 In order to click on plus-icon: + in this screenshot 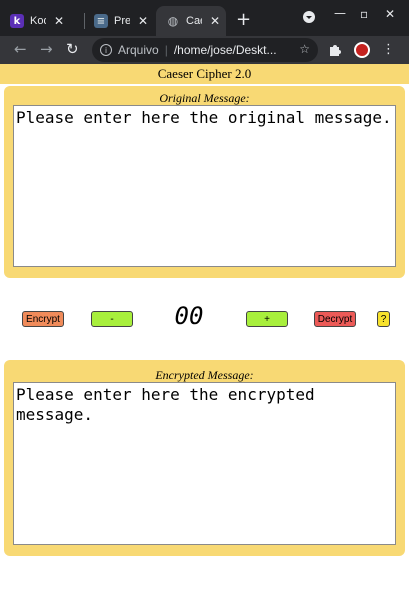, I will do `click(243, 19)`.